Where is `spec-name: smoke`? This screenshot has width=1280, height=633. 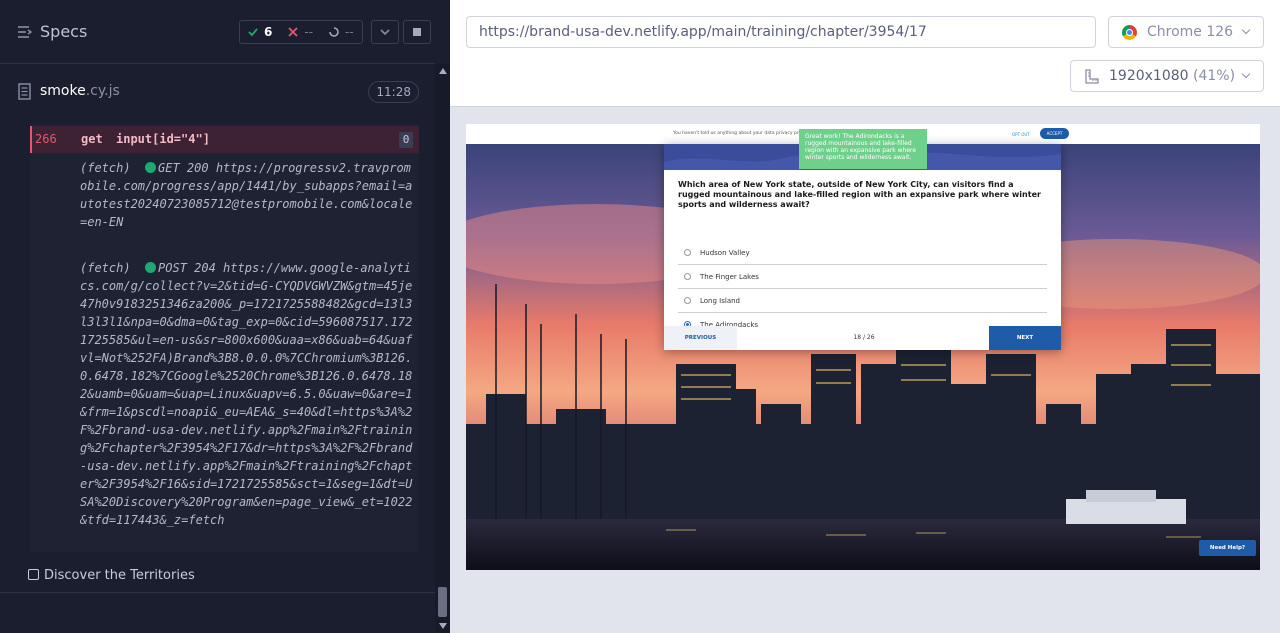
spec-name: smoke is located at coordinates (63, 91).